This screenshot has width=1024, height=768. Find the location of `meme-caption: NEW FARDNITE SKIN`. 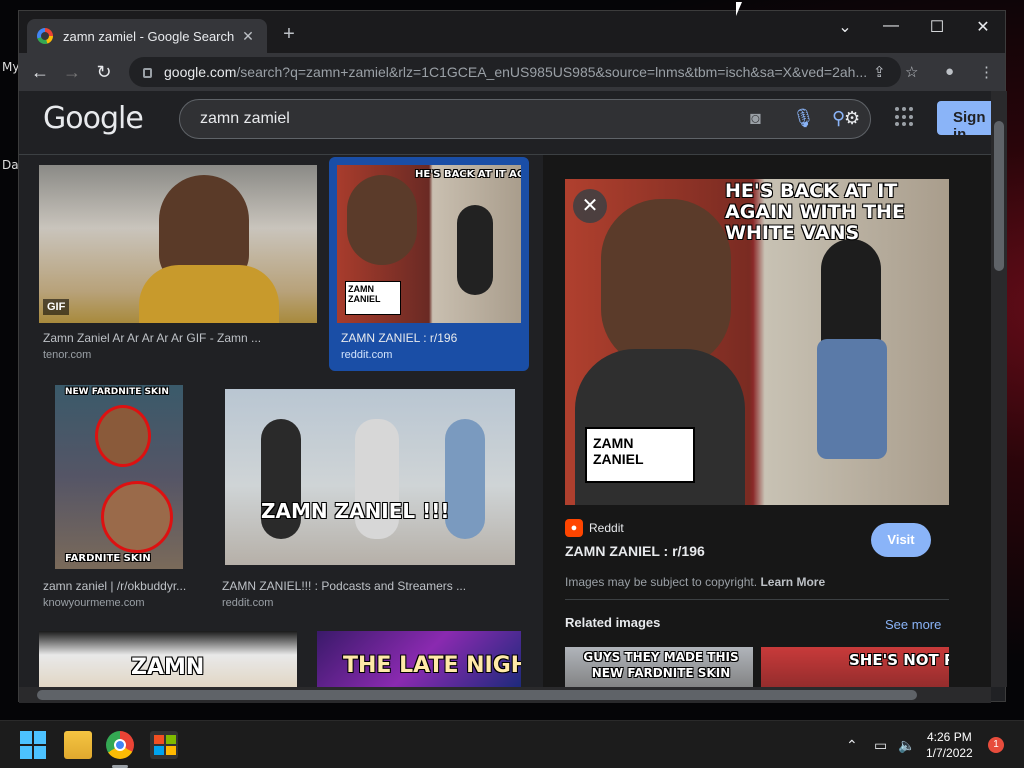

meme-caption: NEW FARDNITE SKIN is located at coordinates (117, 392).